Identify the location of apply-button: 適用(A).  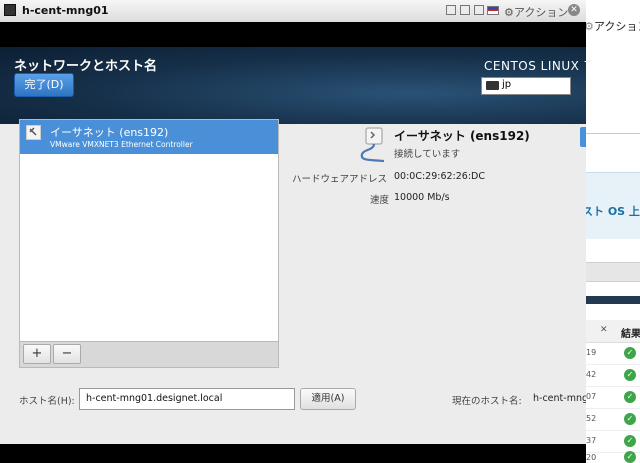
(328, 399).